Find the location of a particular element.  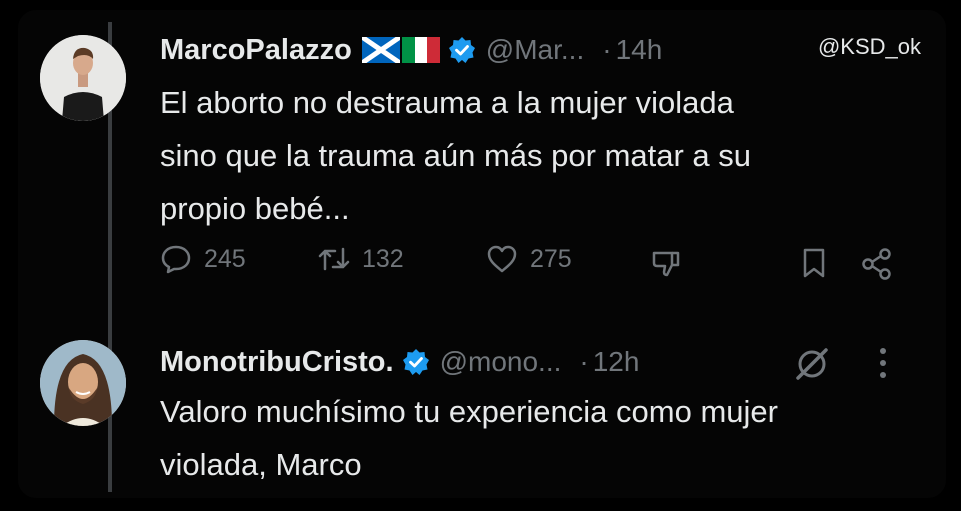

timestamp: 14h is located at coordinates (639, 50).